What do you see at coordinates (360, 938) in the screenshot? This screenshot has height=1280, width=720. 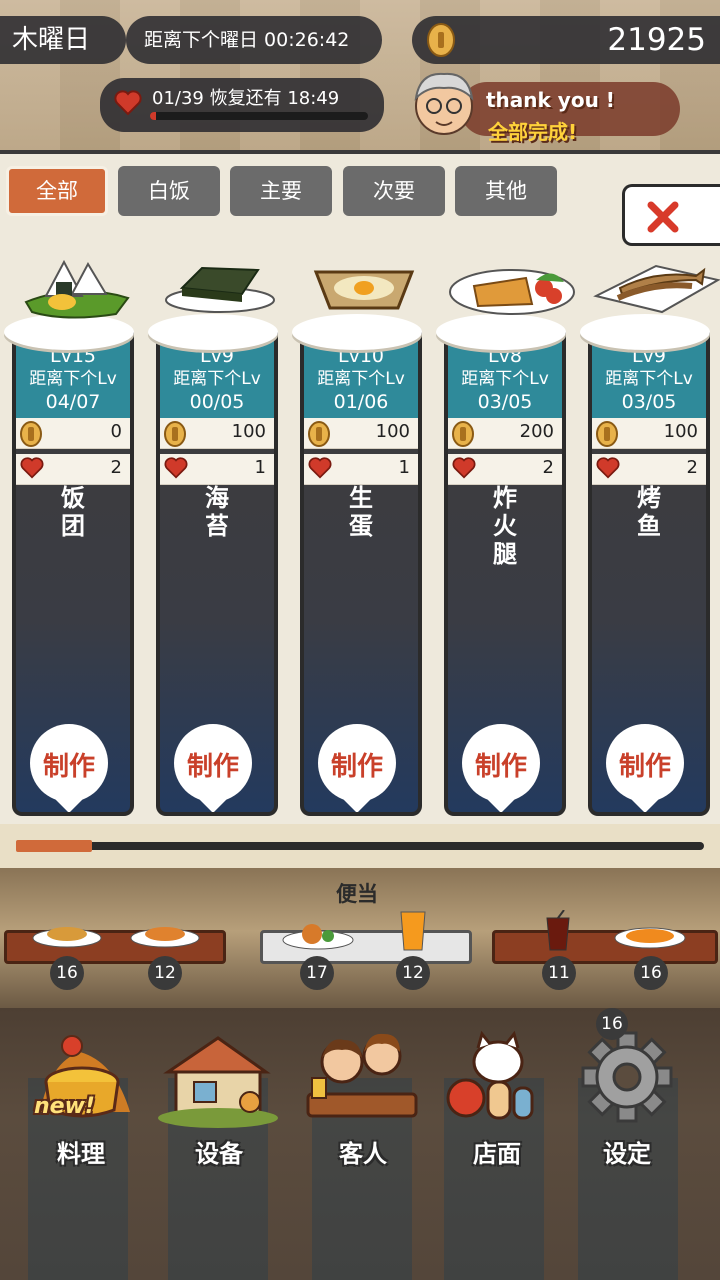 I see `bento-counter: 便当 16 12 17 12 11 16` at bounding box center [360, 938].